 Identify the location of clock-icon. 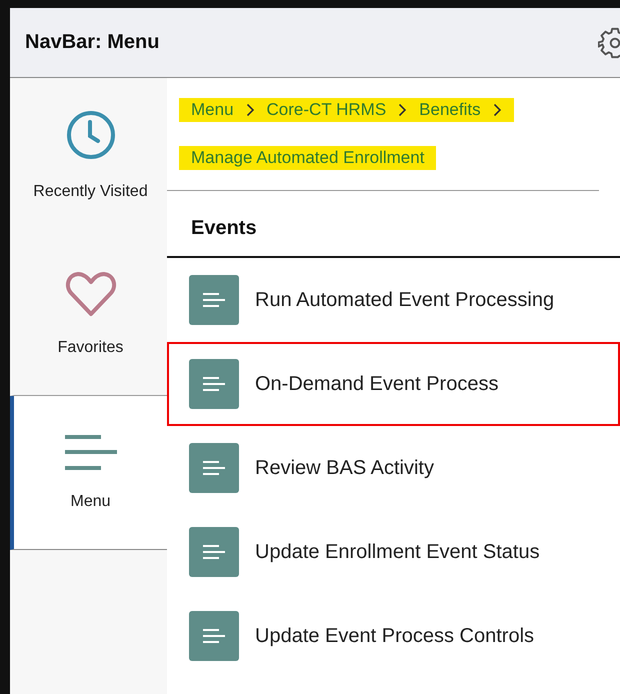
(90, 135).